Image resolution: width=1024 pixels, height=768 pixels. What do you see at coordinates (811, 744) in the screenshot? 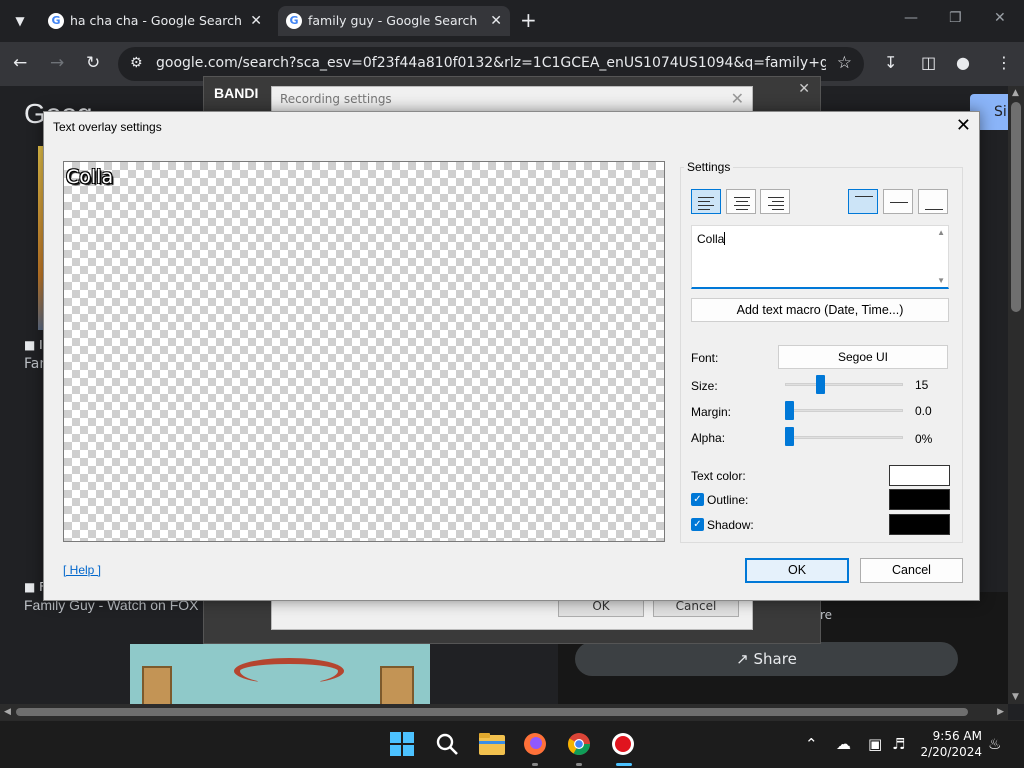
I see `show-hidden-icons-icon: ⌃` at bounding box center [811, 744].